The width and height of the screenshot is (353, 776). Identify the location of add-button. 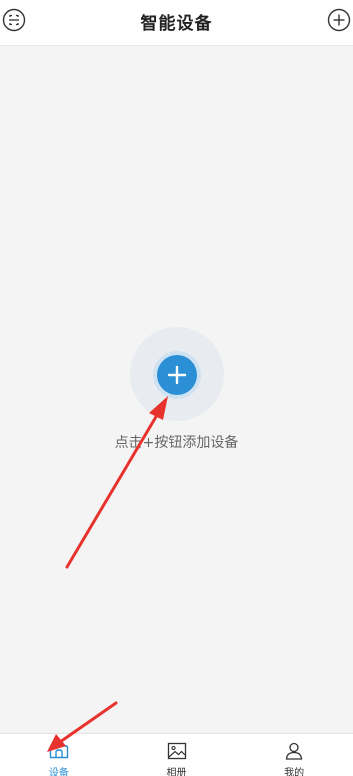
(339, 20).